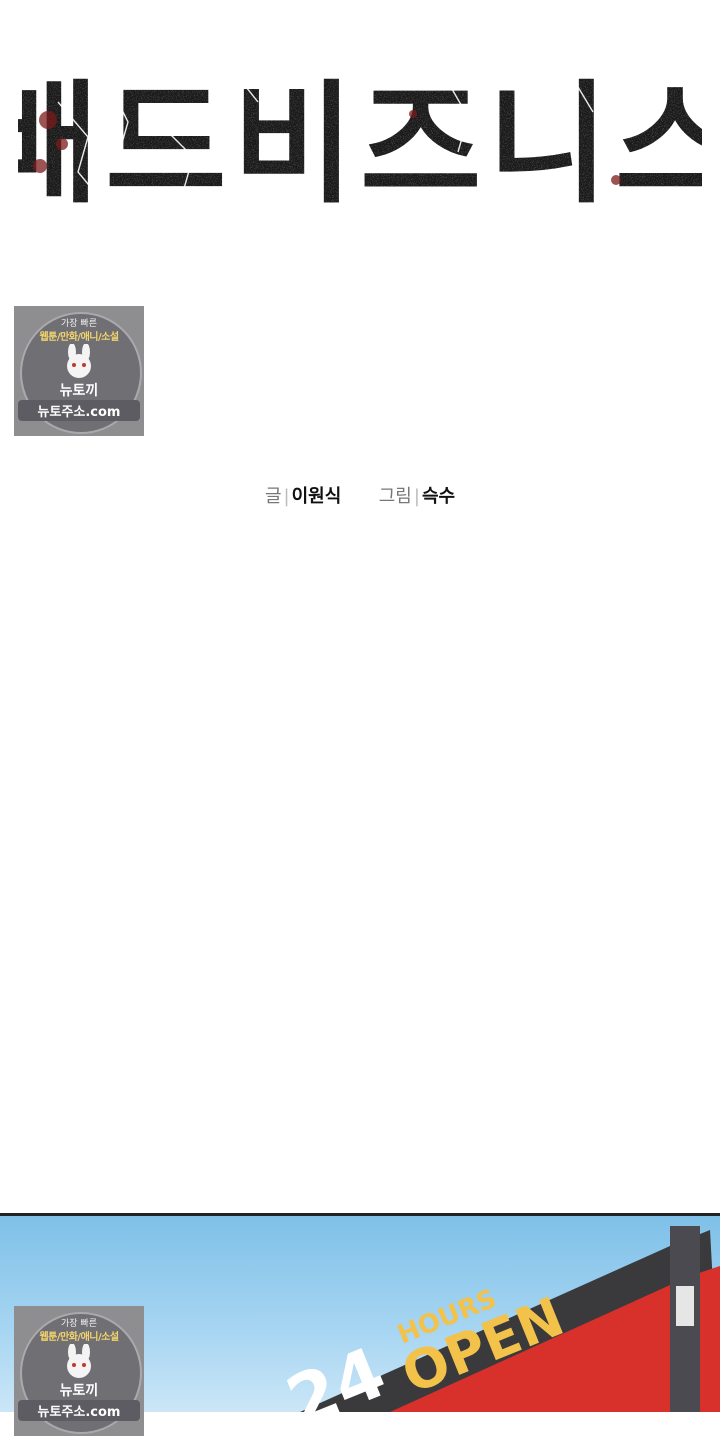 Image resolution: width=720 pixels, height=1436 pixels. I want to click on sign-number-text: 24, so click(336, 1371).